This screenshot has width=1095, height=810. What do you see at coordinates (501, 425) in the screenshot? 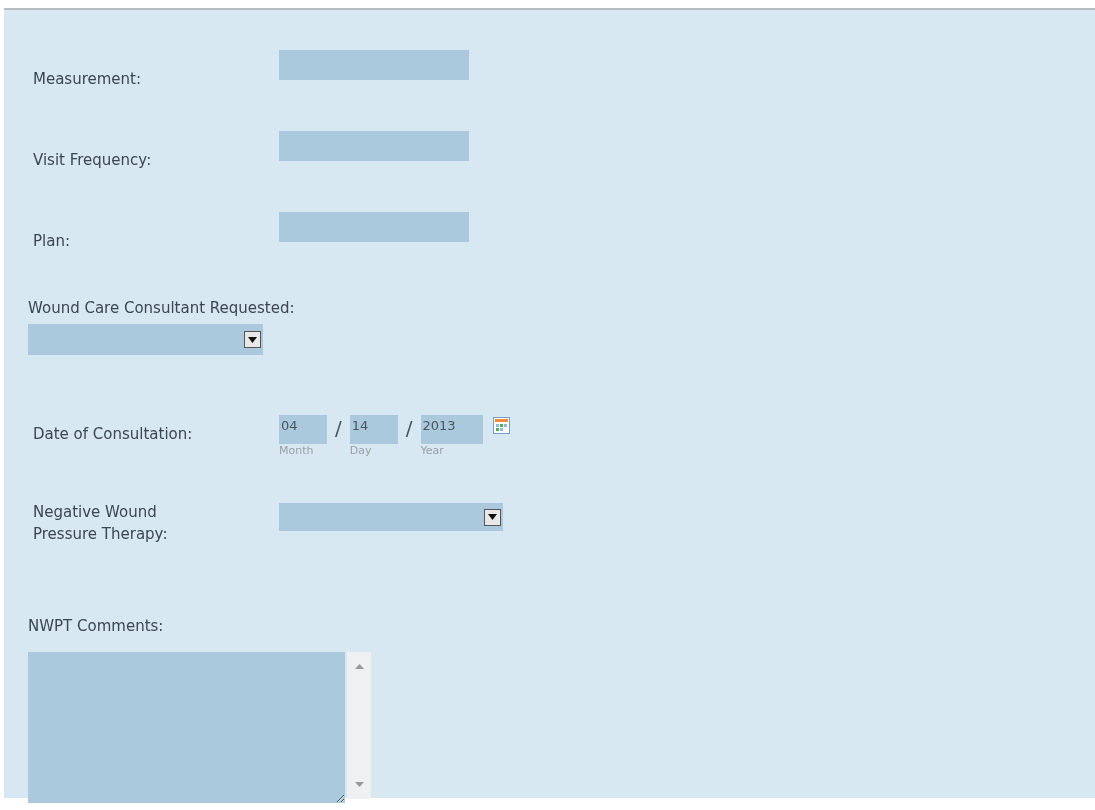
I see `calendar-icon` at bounding box center [501, 425].